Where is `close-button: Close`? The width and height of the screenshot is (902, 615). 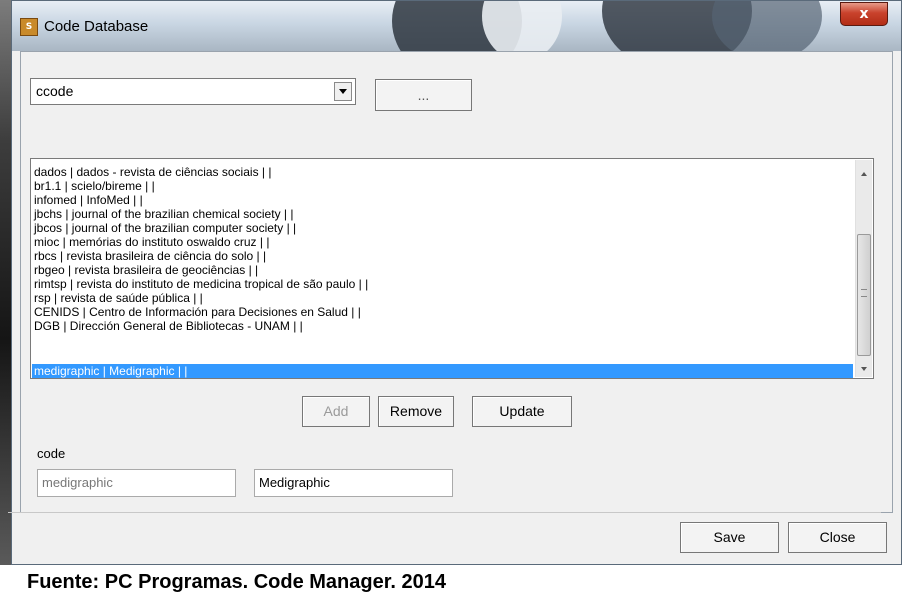
close-button: Close is located at coordinates (837, 537).